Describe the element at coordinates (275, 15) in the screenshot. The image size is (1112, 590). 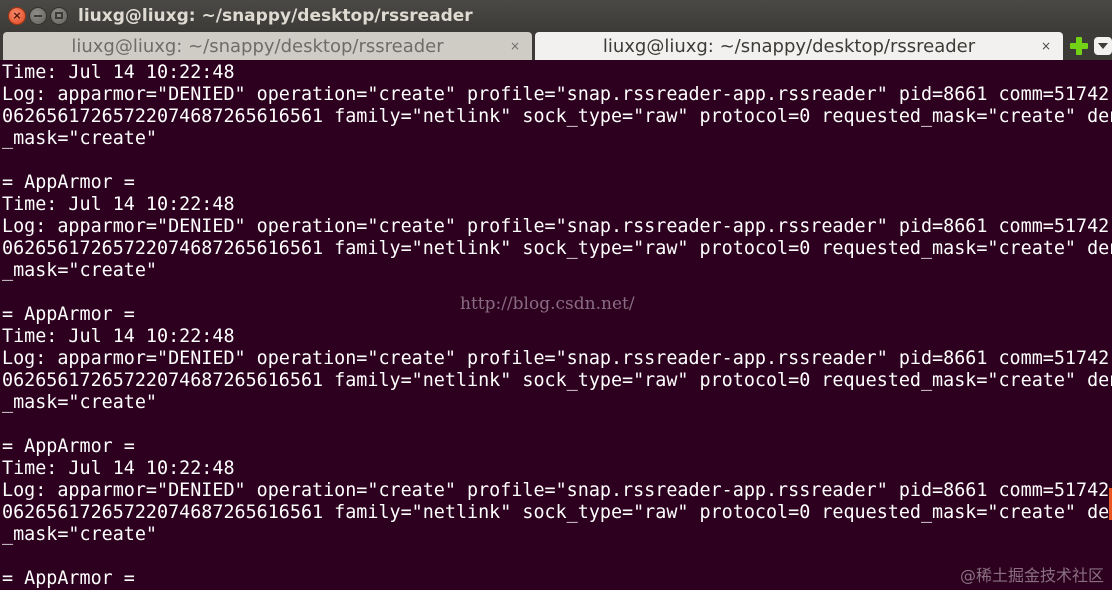
I see `window-title: liuxg@liuxg: ~/snappy/desktop/rssreader` at that location.